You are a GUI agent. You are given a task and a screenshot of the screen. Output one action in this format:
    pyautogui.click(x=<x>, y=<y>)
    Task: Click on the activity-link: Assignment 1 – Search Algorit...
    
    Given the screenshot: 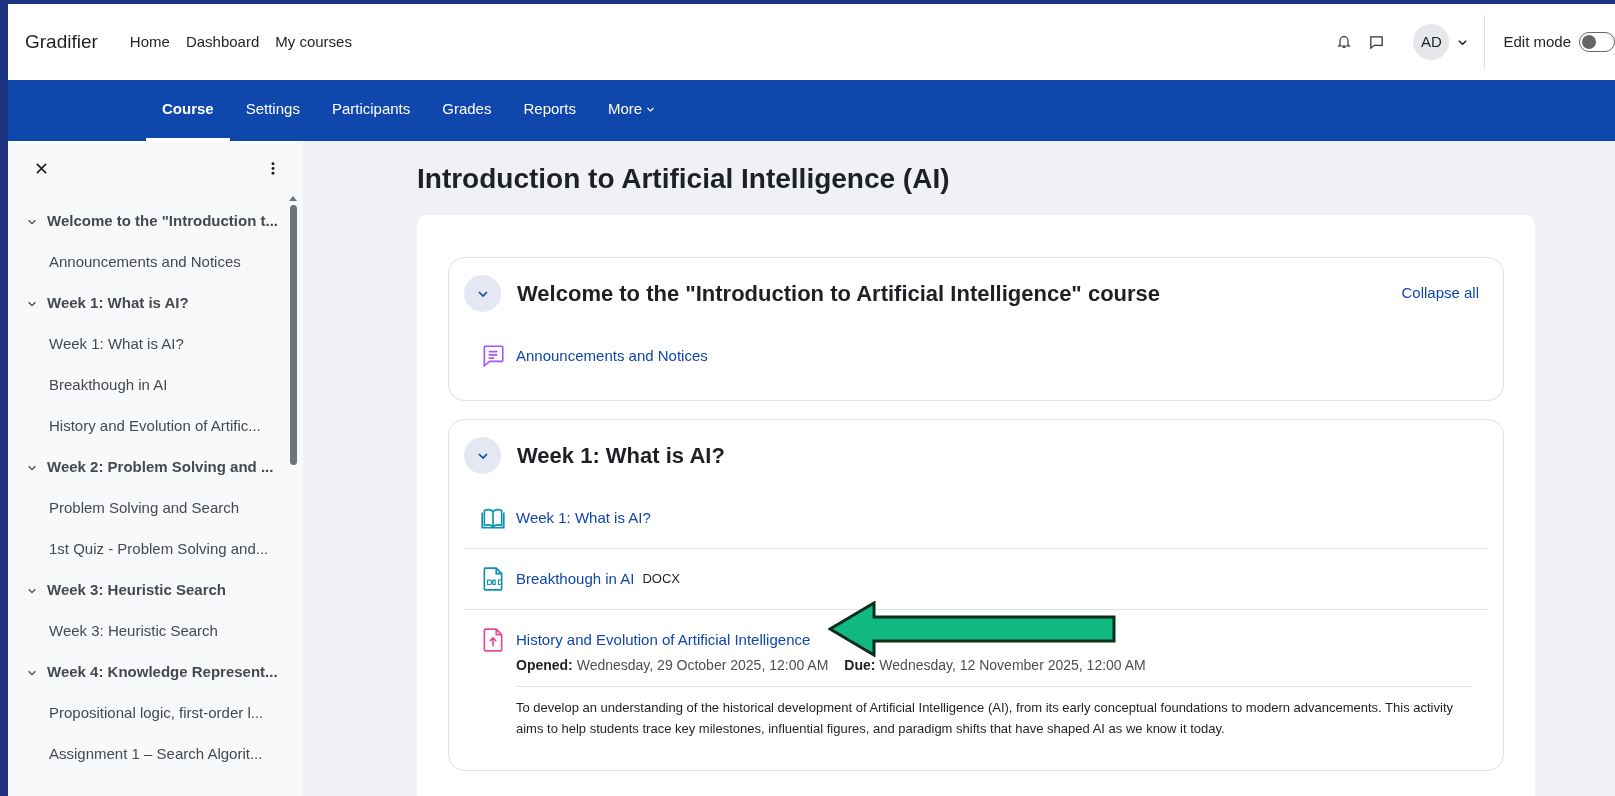 What is the action you would take?
    pyautogui.click(x=157, y=754)
    